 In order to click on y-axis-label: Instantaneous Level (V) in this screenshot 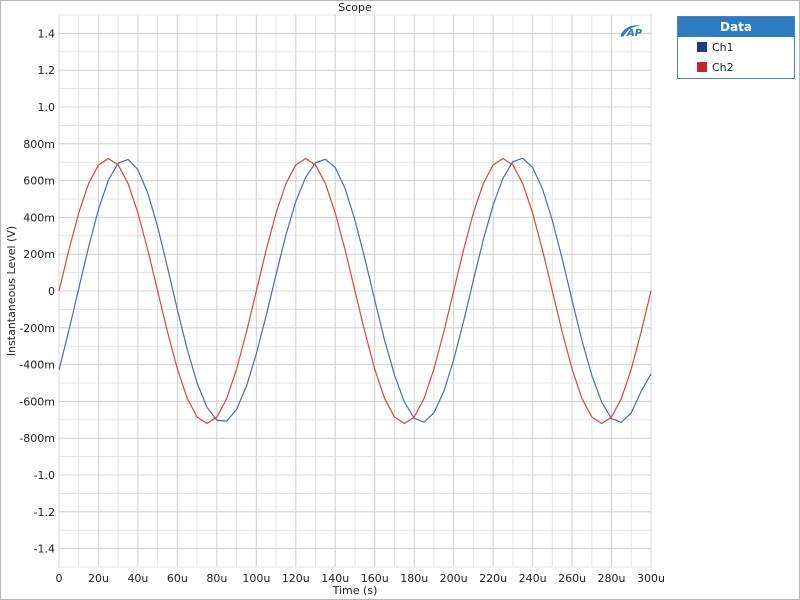, I will do `click(11, 291)`.